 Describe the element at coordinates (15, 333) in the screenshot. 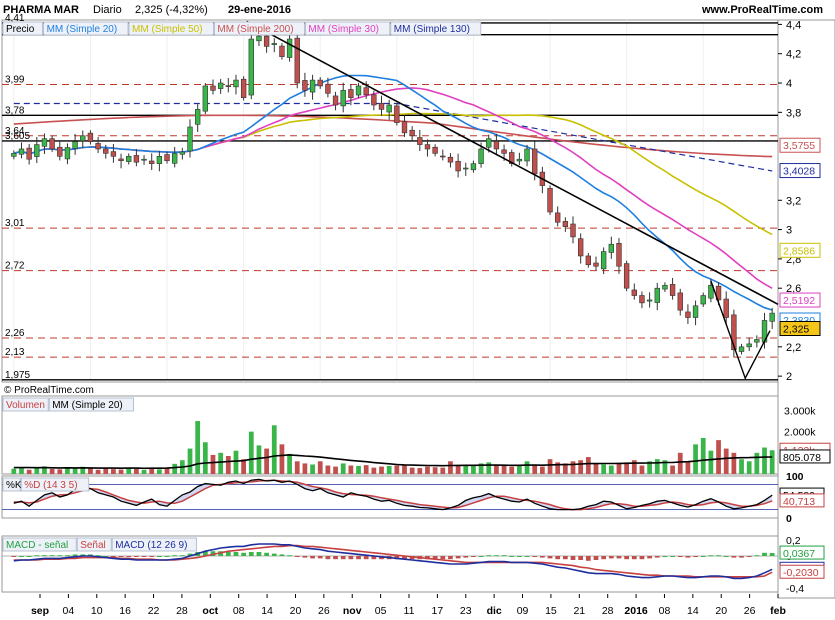

I see `level-label: 2,26` at that location.